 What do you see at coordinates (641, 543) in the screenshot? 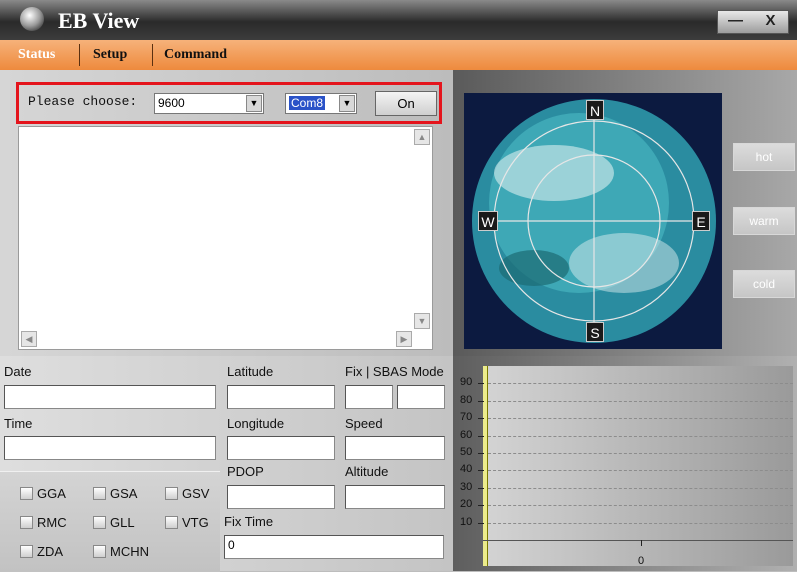
I see `x-tick-mark` at bounding box center [641, 543].